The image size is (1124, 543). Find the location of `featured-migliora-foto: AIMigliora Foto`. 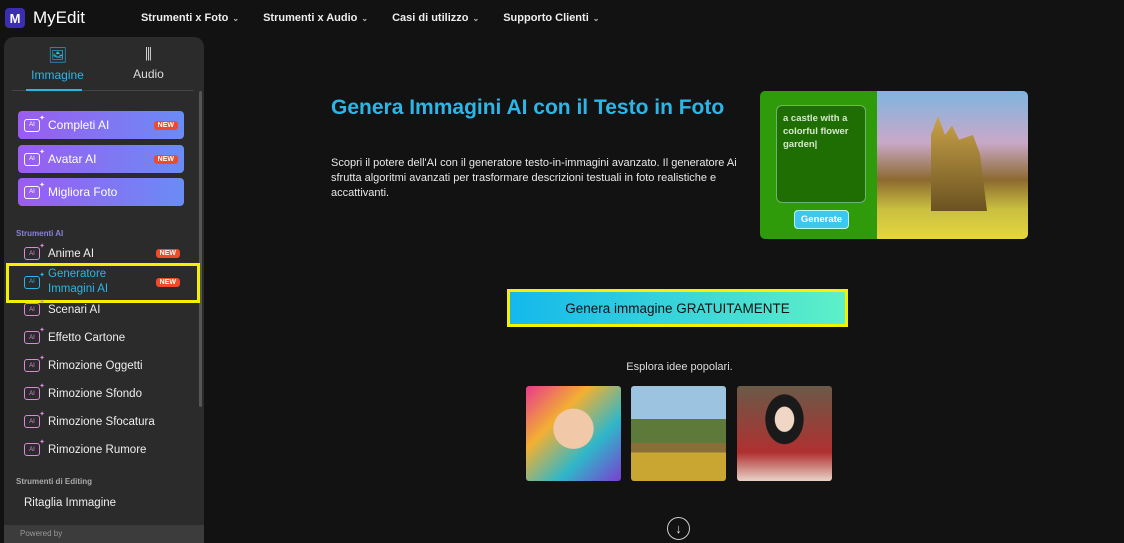

featured-migliora-foto: AIMigliora Foto is located at coordinates (101, 192).